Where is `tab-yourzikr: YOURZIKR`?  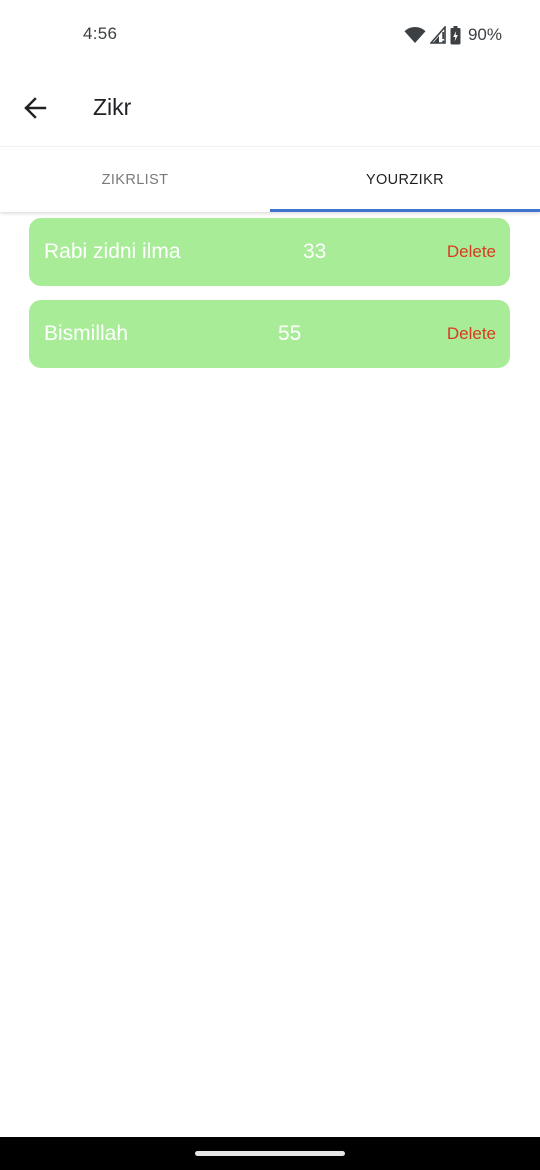
tab-yourzikr: YOURZIKR is located at coordinates (405, 179).